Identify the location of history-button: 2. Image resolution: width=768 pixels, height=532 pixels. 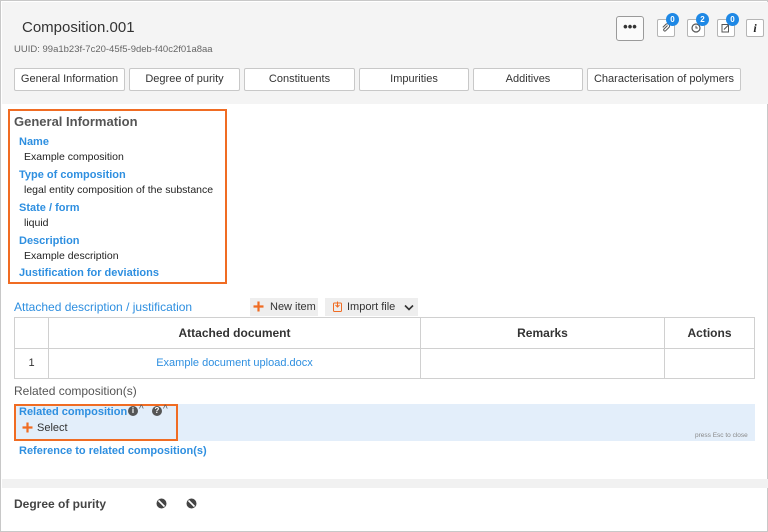
(698, 25).